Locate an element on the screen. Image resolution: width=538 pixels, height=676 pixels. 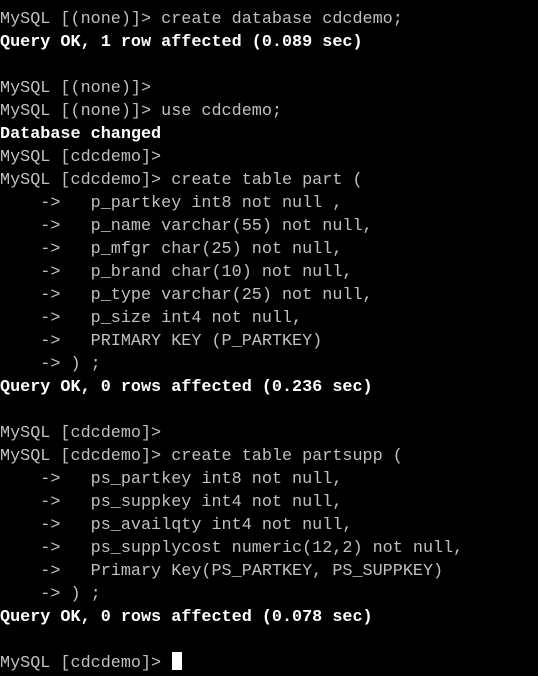
terminal-line: -> ps_suppkey int4 not null, is located at coordinates (171, 502).